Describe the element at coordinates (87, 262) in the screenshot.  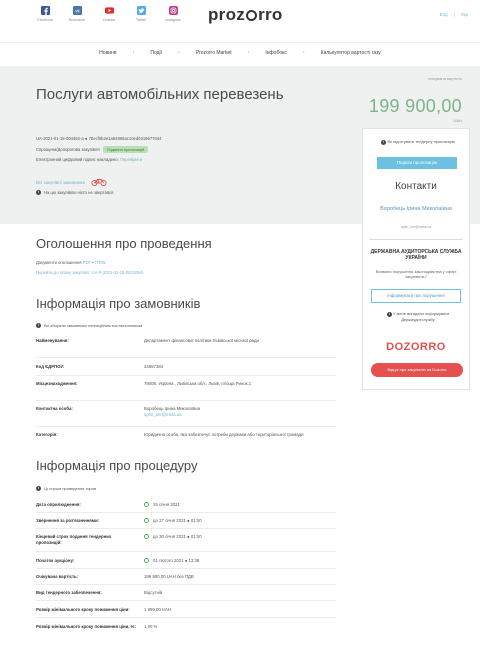
I see `docs-pdf-link: PDF` at that location.